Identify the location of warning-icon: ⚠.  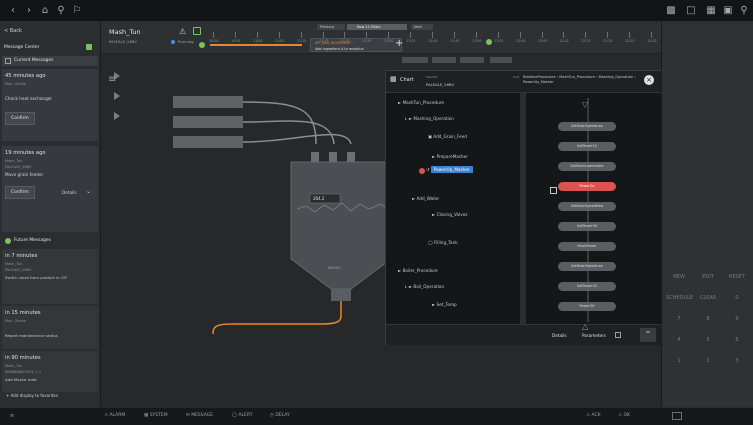
(182, 31).